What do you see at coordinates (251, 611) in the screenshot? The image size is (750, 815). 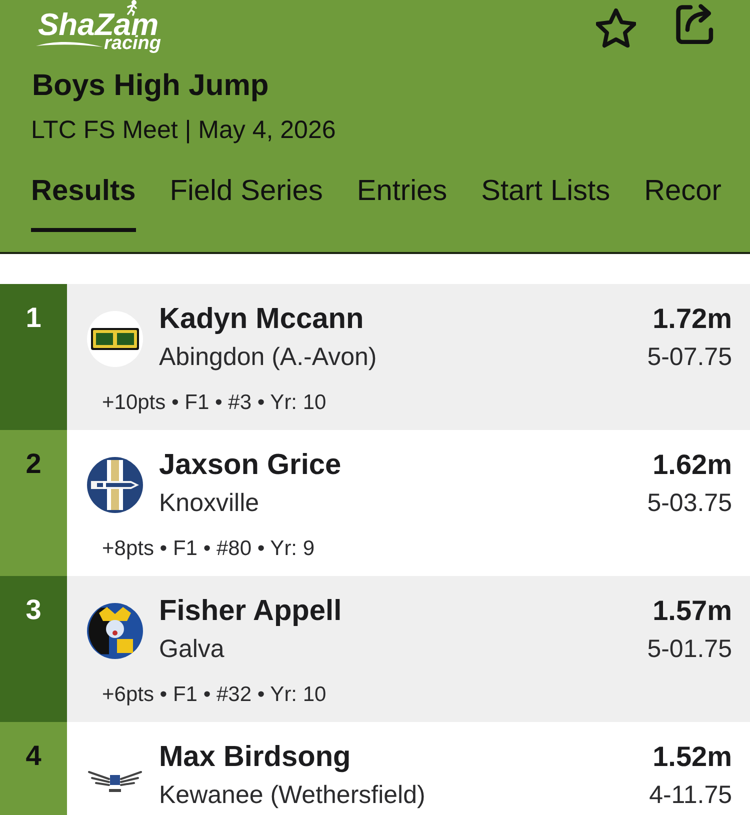 I see `athlete-name: Fisher Appell` at bounding box center [251, 611].